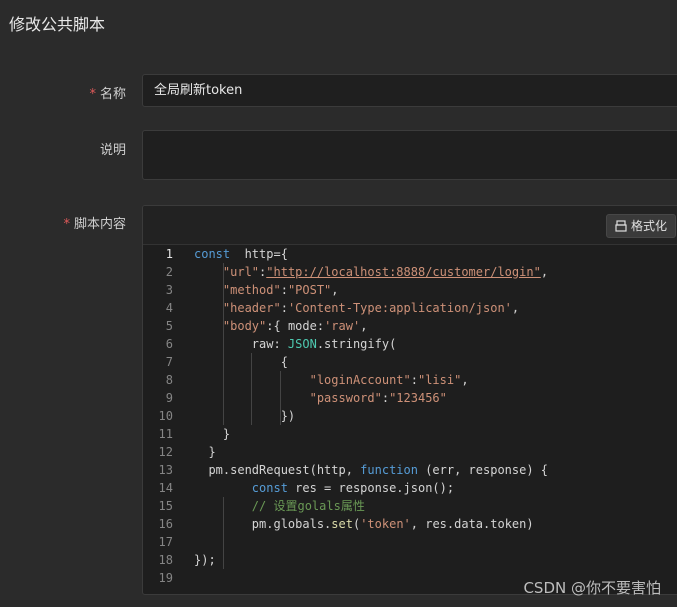 Image resolution: width=677 pixels, height=607 pixels. I want to click on line-number: 14, so click(165, 488).